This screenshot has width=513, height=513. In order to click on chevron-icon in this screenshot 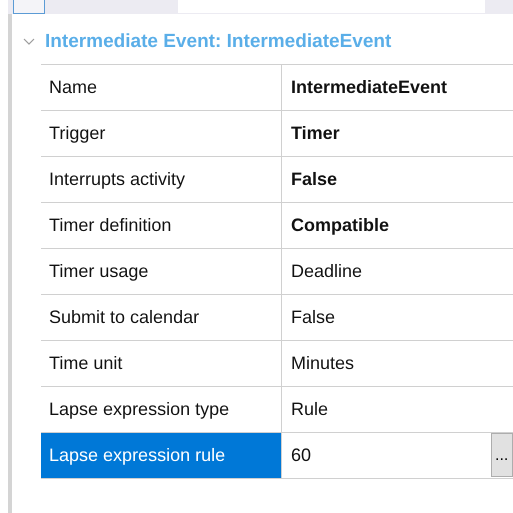, I will do `click(29, 42)`.